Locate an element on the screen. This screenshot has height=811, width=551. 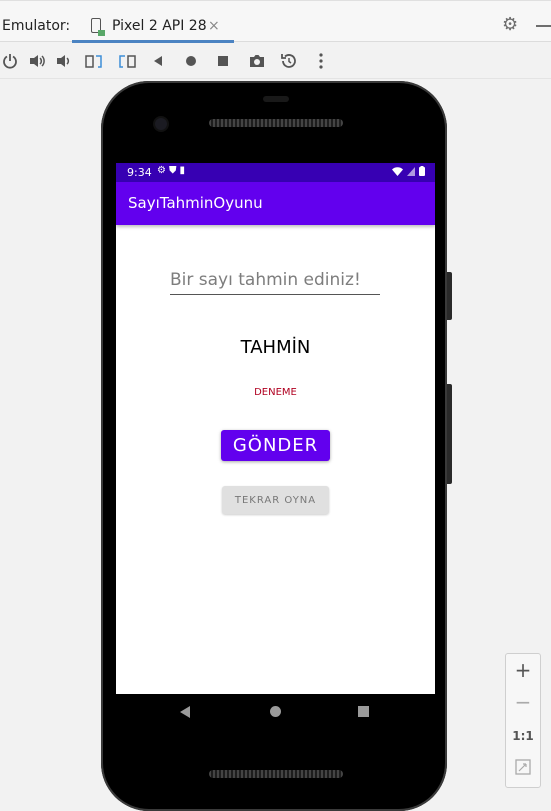
guess-input-field is located at coordinates (275, 280).